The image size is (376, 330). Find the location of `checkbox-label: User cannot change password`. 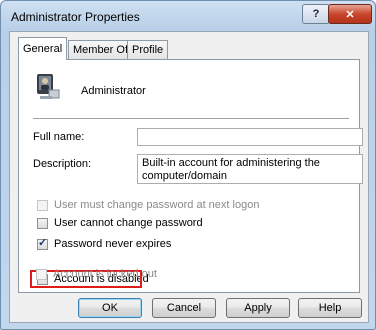

checkbox-label: User cannot change password is located at coordinates (128, 223).